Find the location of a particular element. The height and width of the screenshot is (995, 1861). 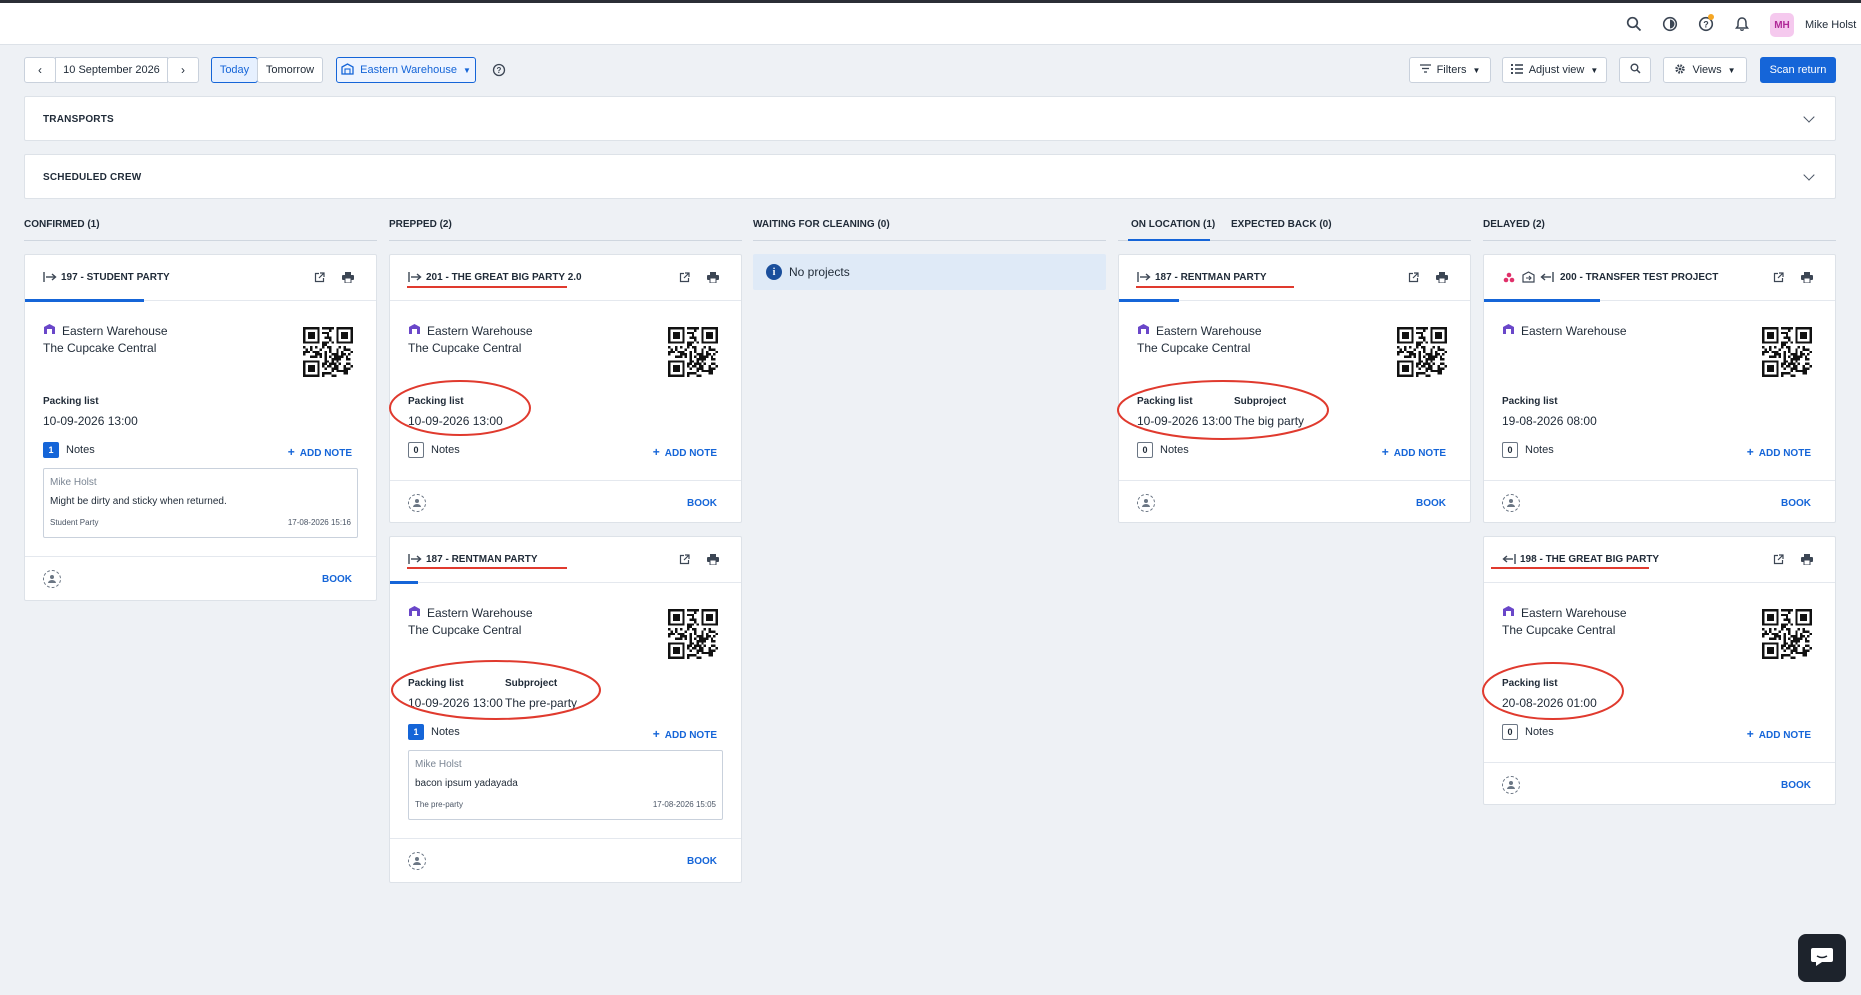

tomorrow-button: Tomorrow is located at coordinates (290, 70).